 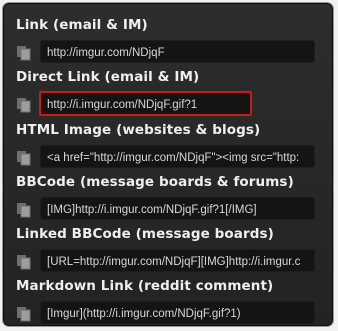 I want to click on html-image-field, so click(x=177, y=156).